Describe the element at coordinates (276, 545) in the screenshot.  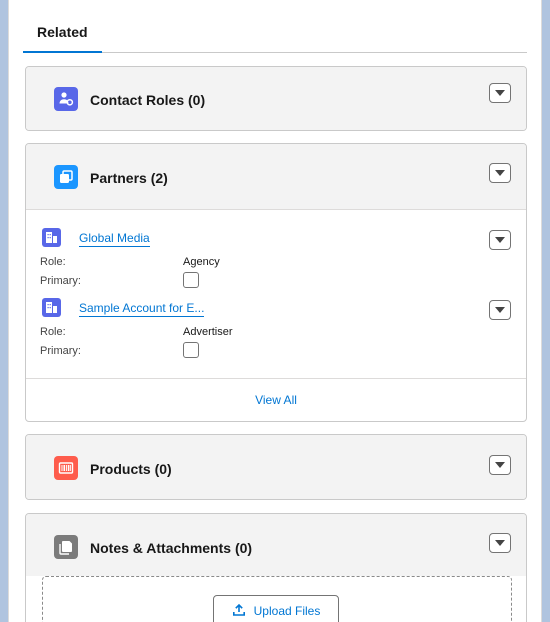
I see `notes-attachments-header: Notes & Attachments (0)` at that location.